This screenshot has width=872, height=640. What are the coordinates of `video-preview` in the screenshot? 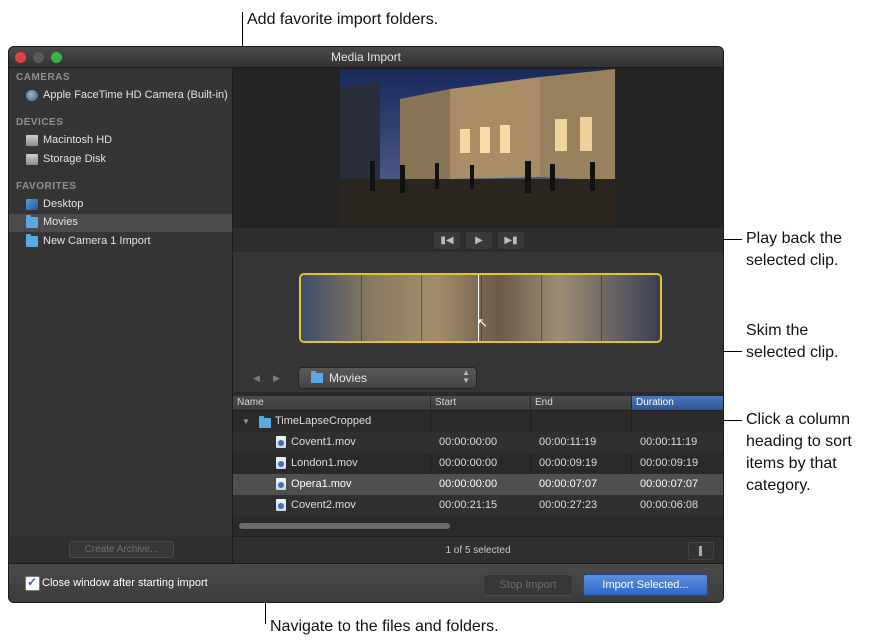 It's located at (477, 147).